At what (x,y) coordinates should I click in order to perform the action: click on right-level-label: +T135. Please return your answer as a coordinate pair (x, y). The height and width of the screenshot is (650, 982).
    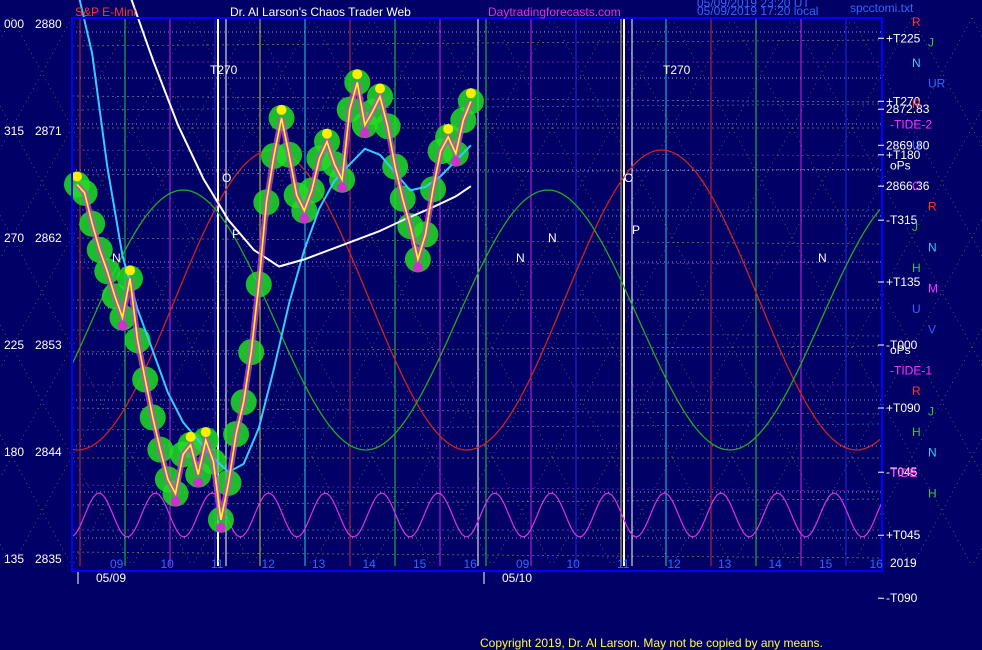
    Looking at the image, I should click on (903, 282).